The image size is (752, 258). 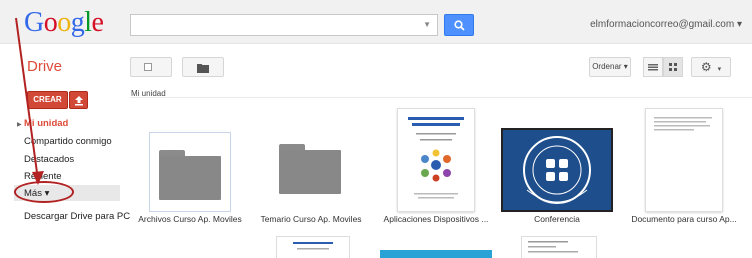 I want to click on settings-button: ⚙ ▾, so click(x=711, y=67).